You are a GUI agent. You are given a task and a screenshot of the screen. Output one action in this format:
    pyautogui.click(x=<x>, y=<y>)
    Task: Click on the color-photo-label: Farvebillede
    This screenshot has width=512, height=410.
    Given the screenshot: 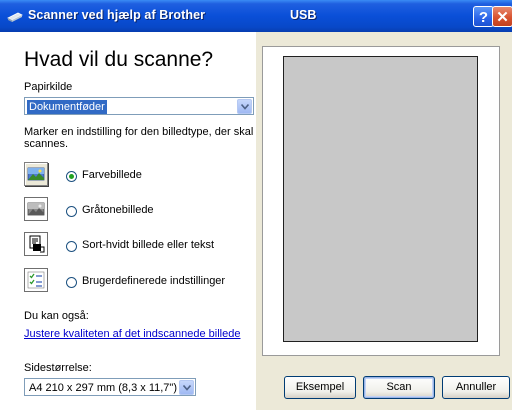 What is the action you would take?
    pyautogui.click(x=112, y=175)
    